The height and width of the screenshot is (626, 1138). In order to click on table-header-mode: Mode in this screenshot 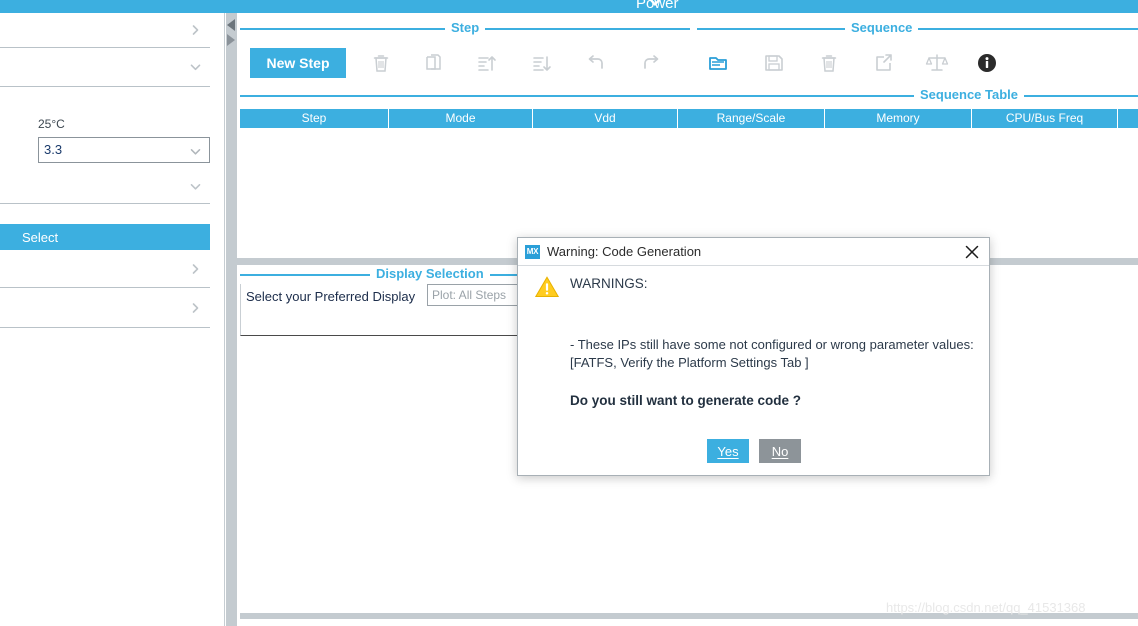, I will do `click(460, 118)`.